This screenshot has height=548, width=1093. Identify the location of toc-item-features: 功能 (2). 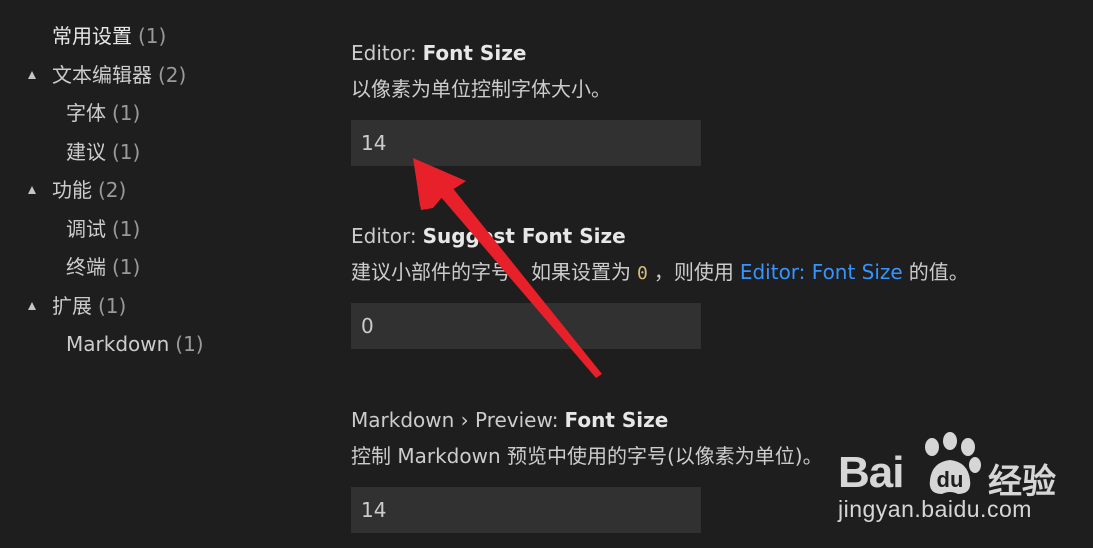
(160, 190).